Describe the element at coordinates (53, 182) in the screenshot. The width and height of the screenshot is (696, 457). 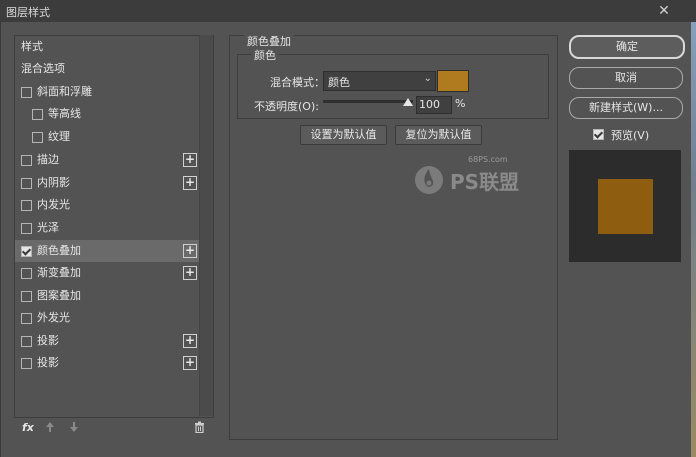
I see `style-list-label: 内阴影` at that location.